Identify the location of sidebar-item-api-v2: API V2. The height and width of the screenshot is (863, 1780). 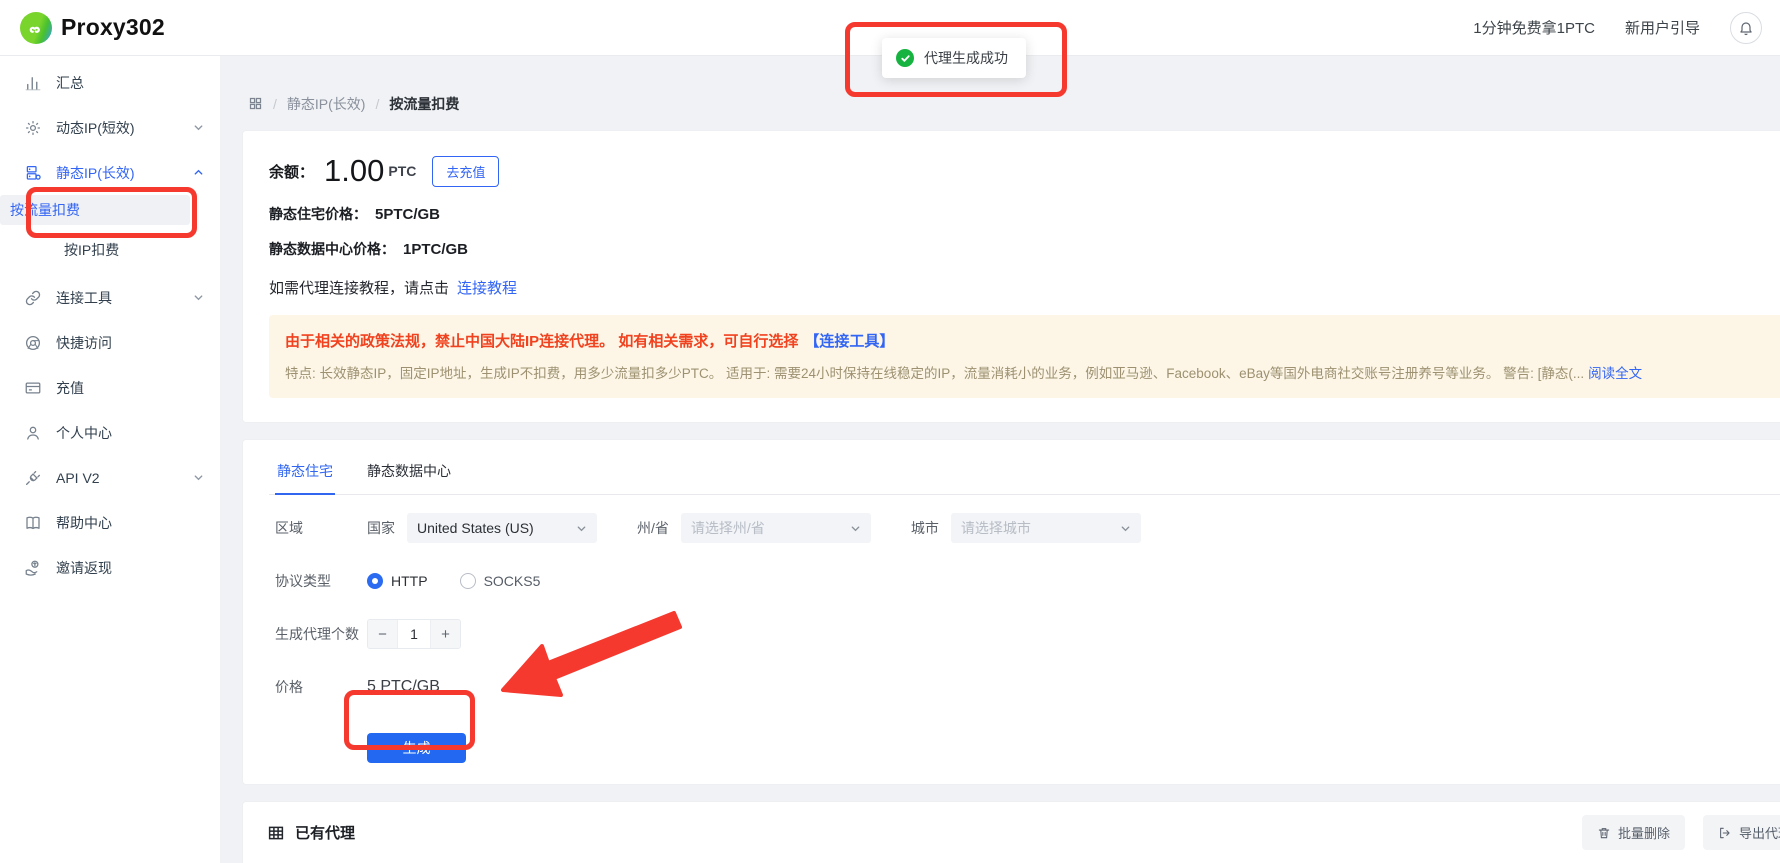
(110, 477).